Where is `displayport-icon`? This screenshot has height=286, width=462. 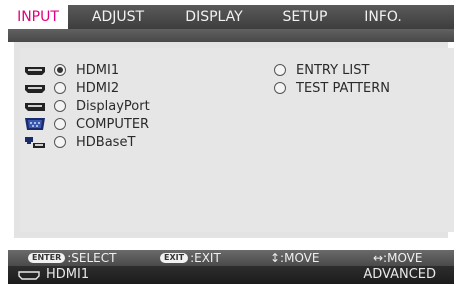
displayport-icon is located at coordinates (35, 107).